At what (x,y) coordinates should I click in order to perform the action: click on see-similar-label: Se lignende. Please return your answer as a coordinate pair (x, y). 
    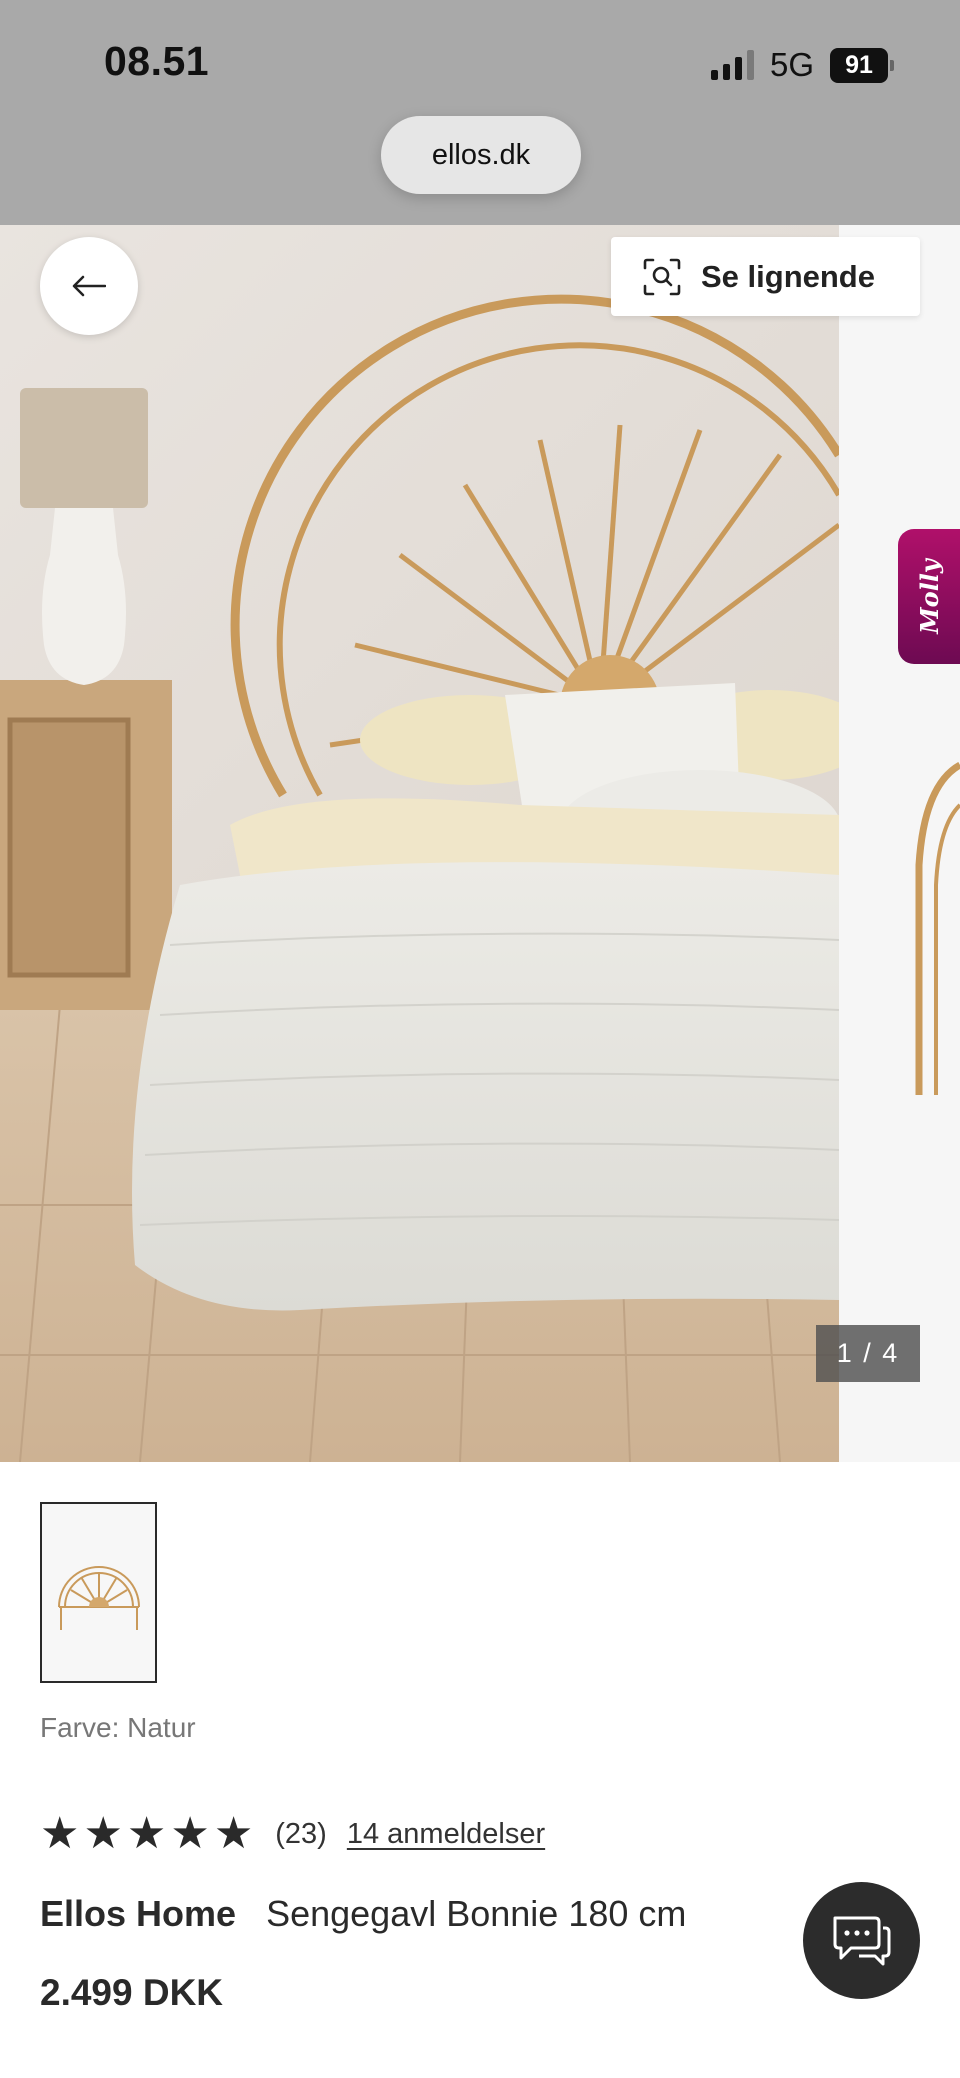
    Looking at the image, I should click on (788, 276).